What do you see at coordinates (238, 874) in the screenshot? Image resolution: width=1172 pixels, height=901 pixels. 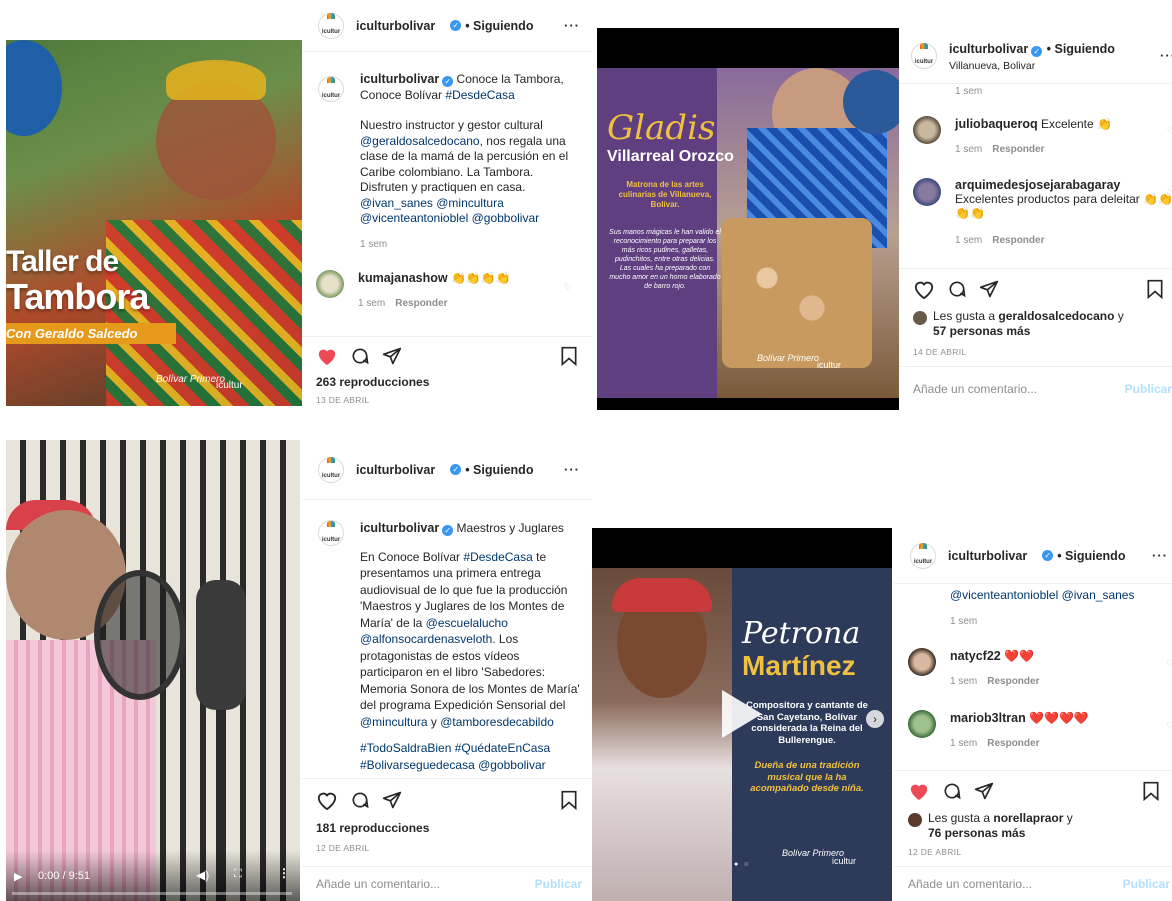 I see `fullscreen-icon: ⛶` at bounding box center [238, 874].